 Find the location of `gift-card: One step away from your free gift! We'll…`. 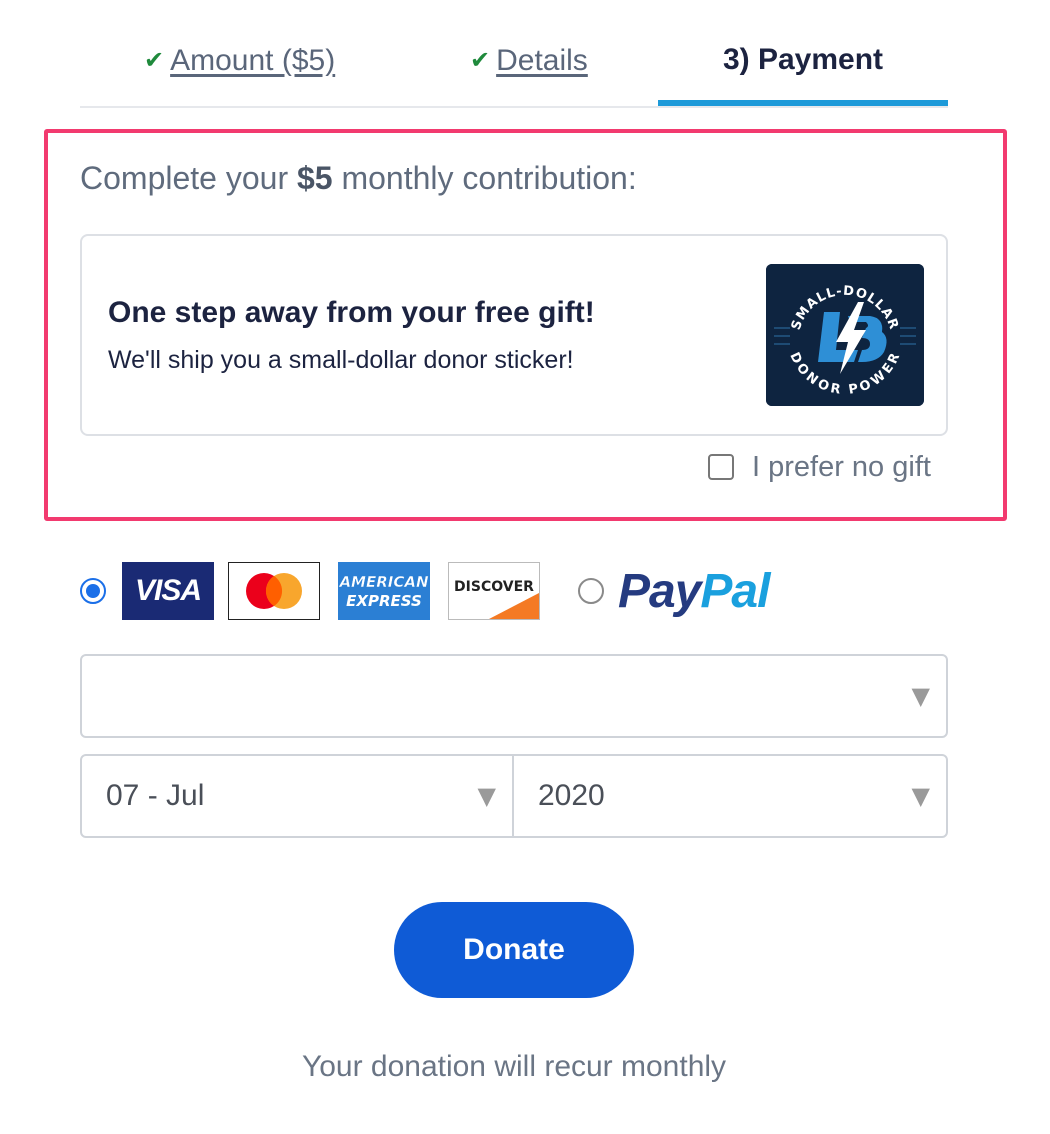

gift-card: One step away from your free gift! We'll… is located at coordinates (514, 335).